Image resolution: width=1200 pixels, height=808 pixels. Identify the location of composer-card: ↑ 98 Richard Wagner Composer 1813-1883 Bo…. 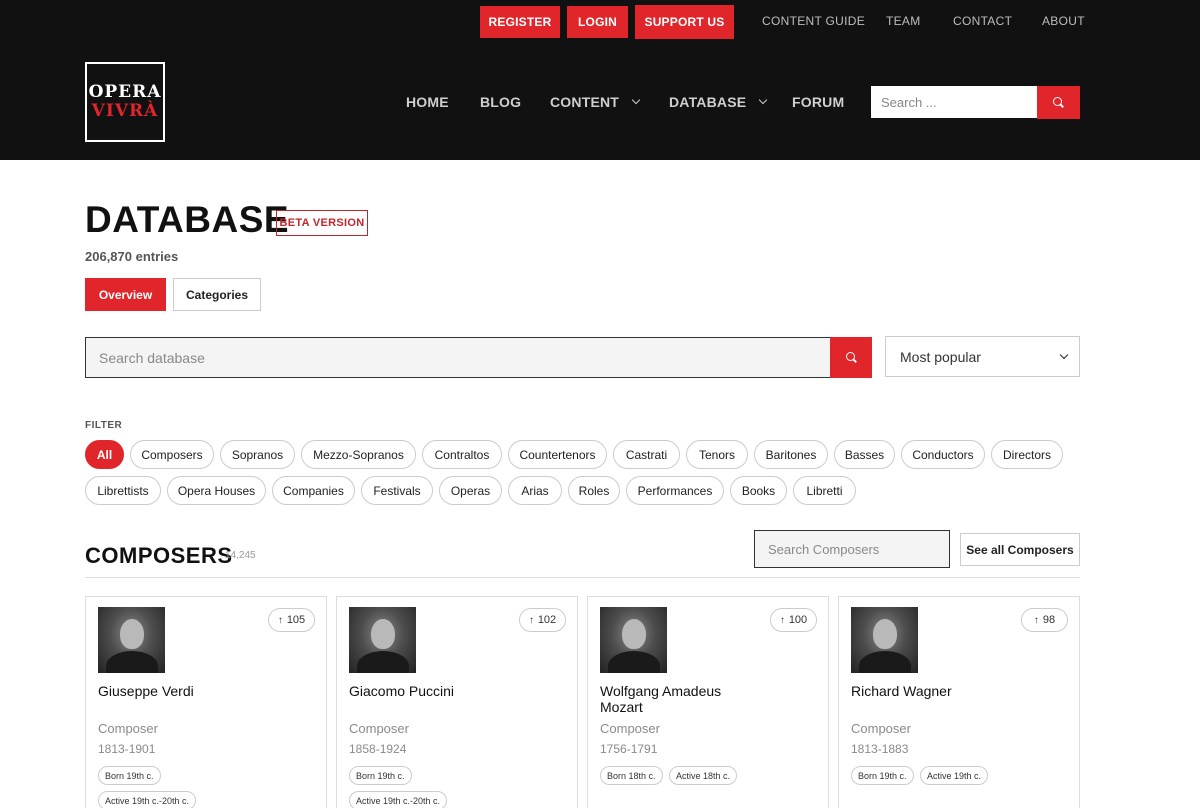
(959, 702).